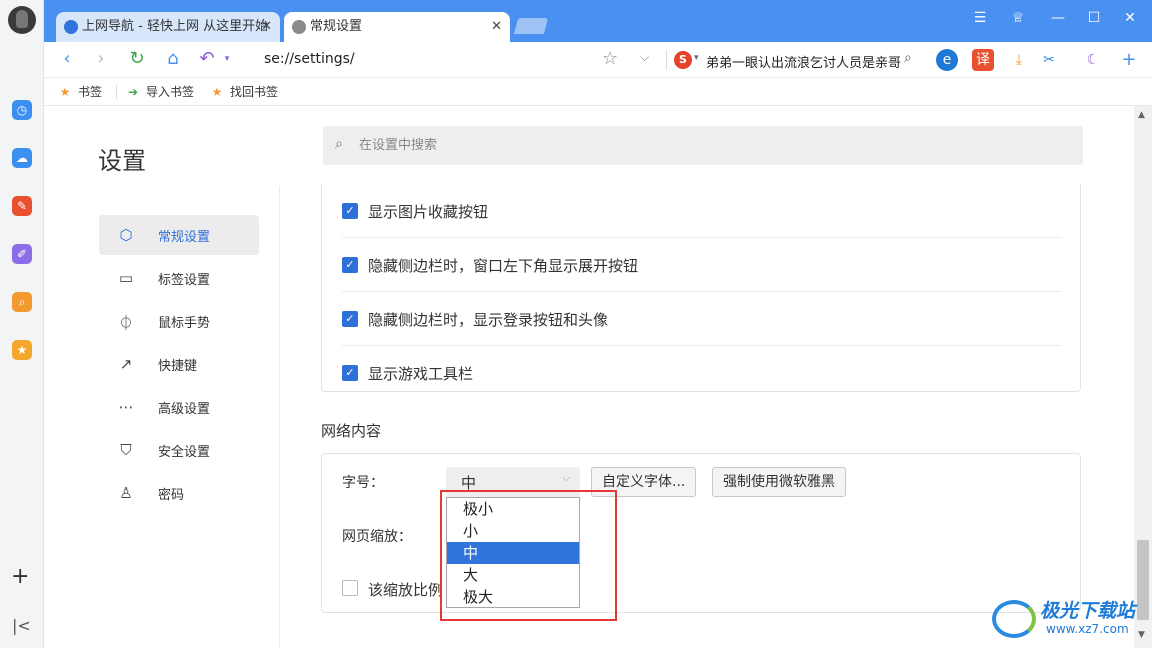 Image resolution: width=1152 pixels, height=648 pixels. I want to click on home-icon: ⌂, so click(173, 59).